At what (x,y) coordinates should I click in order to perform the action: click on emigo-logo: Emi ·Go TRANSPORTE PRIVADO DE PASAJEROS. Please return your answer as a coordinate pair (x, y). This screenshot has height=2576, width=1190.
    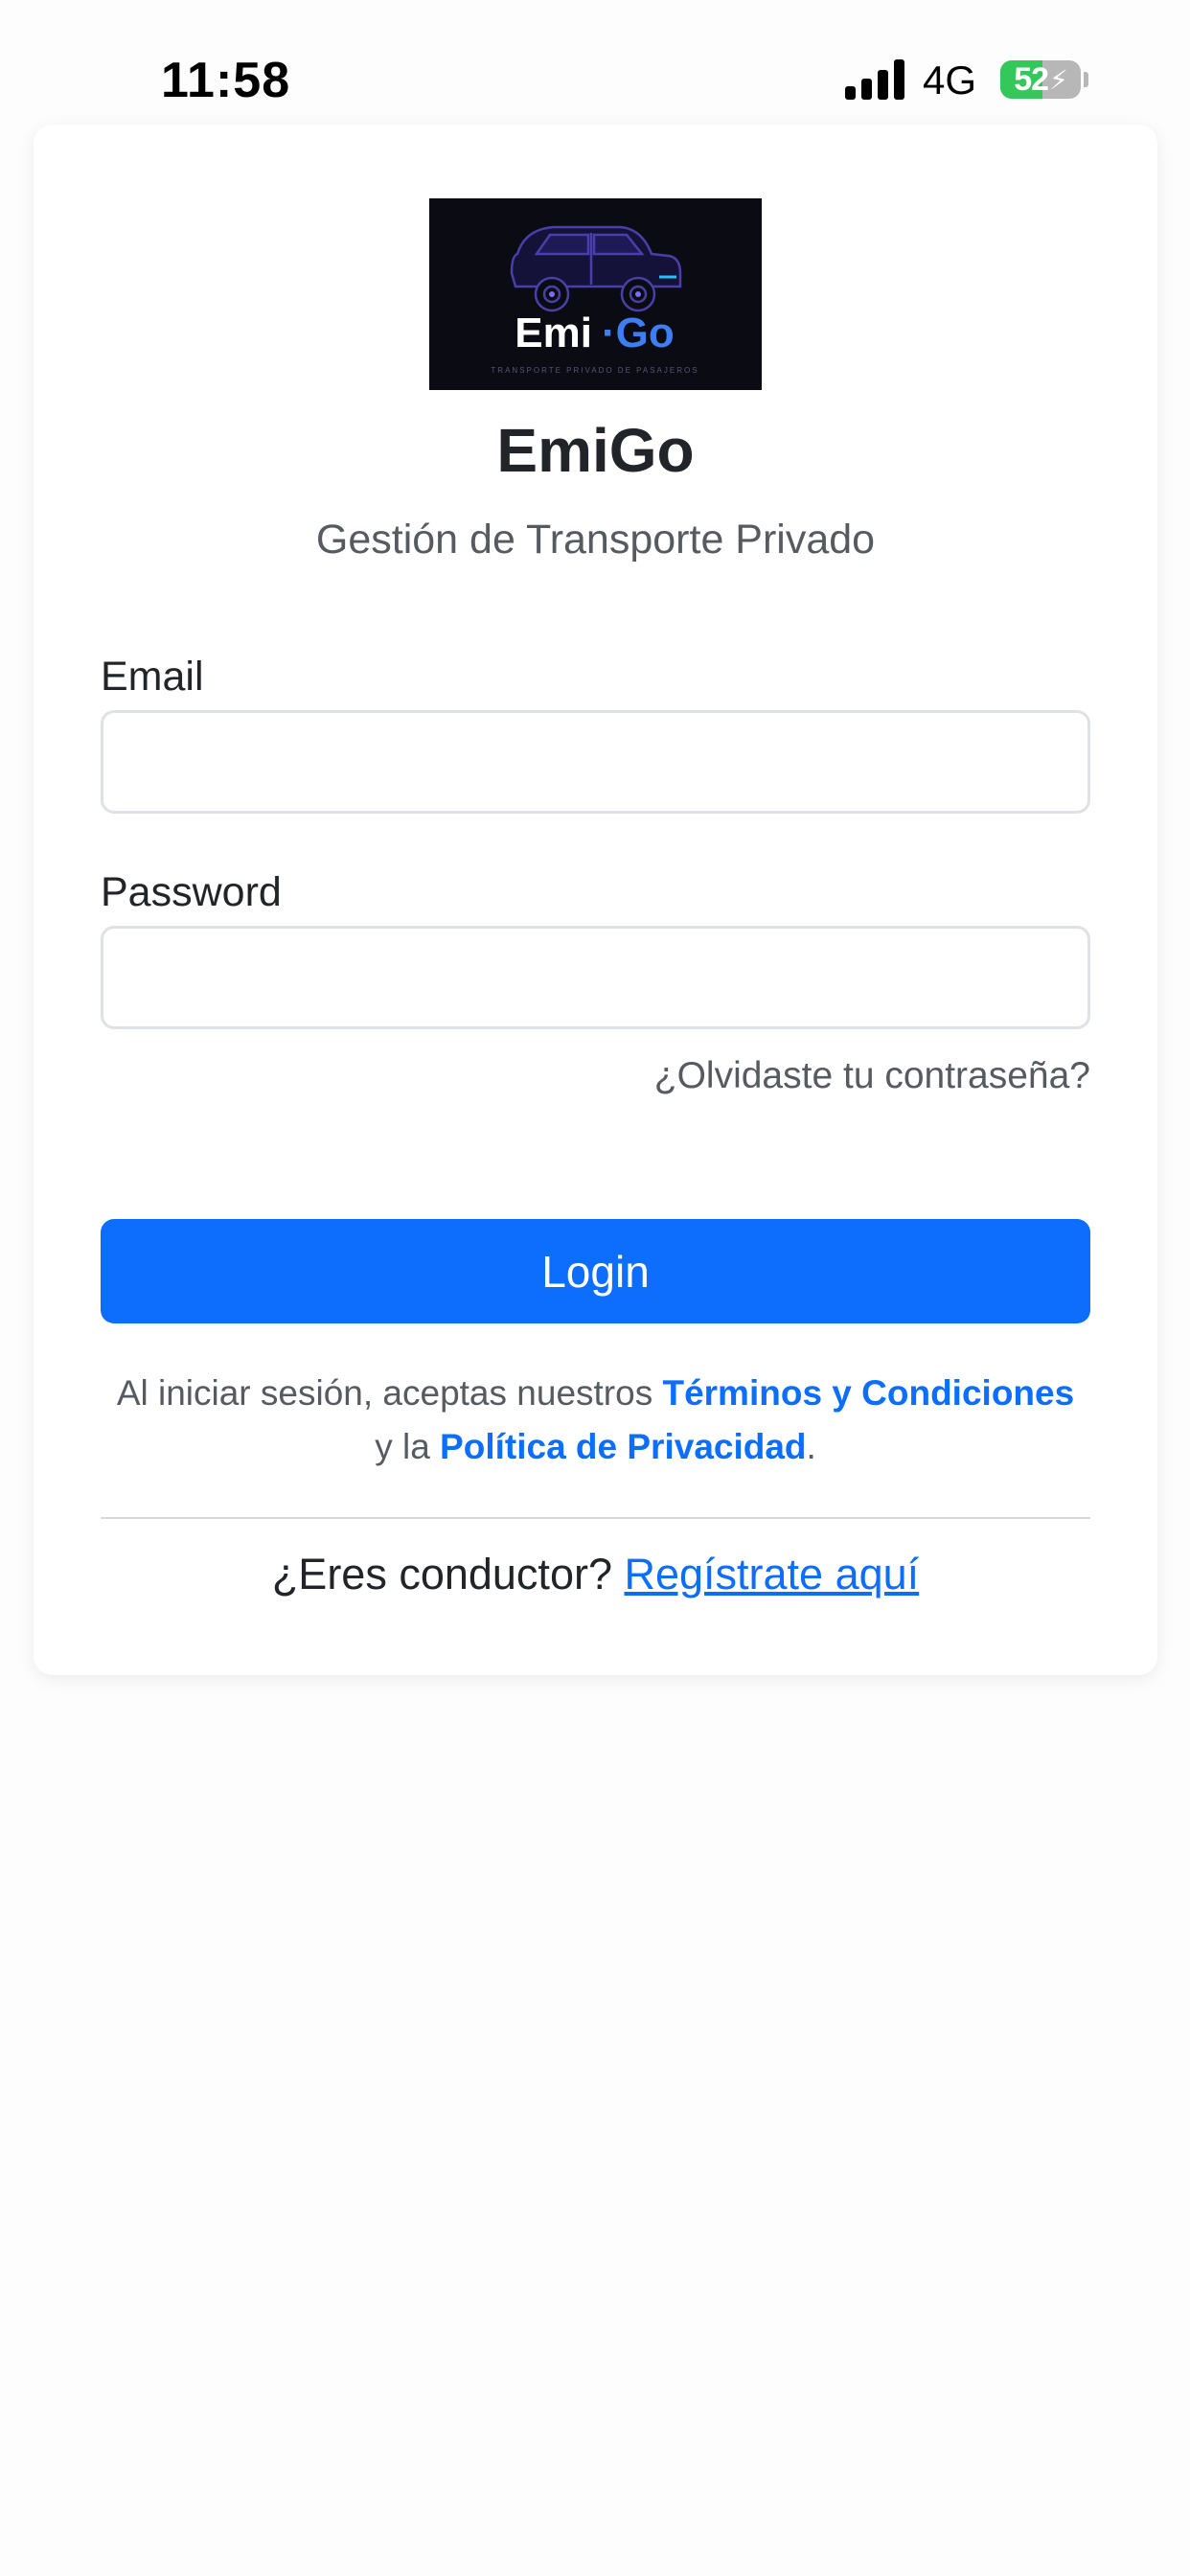
    Looking at the image, I should click on (595, 294).